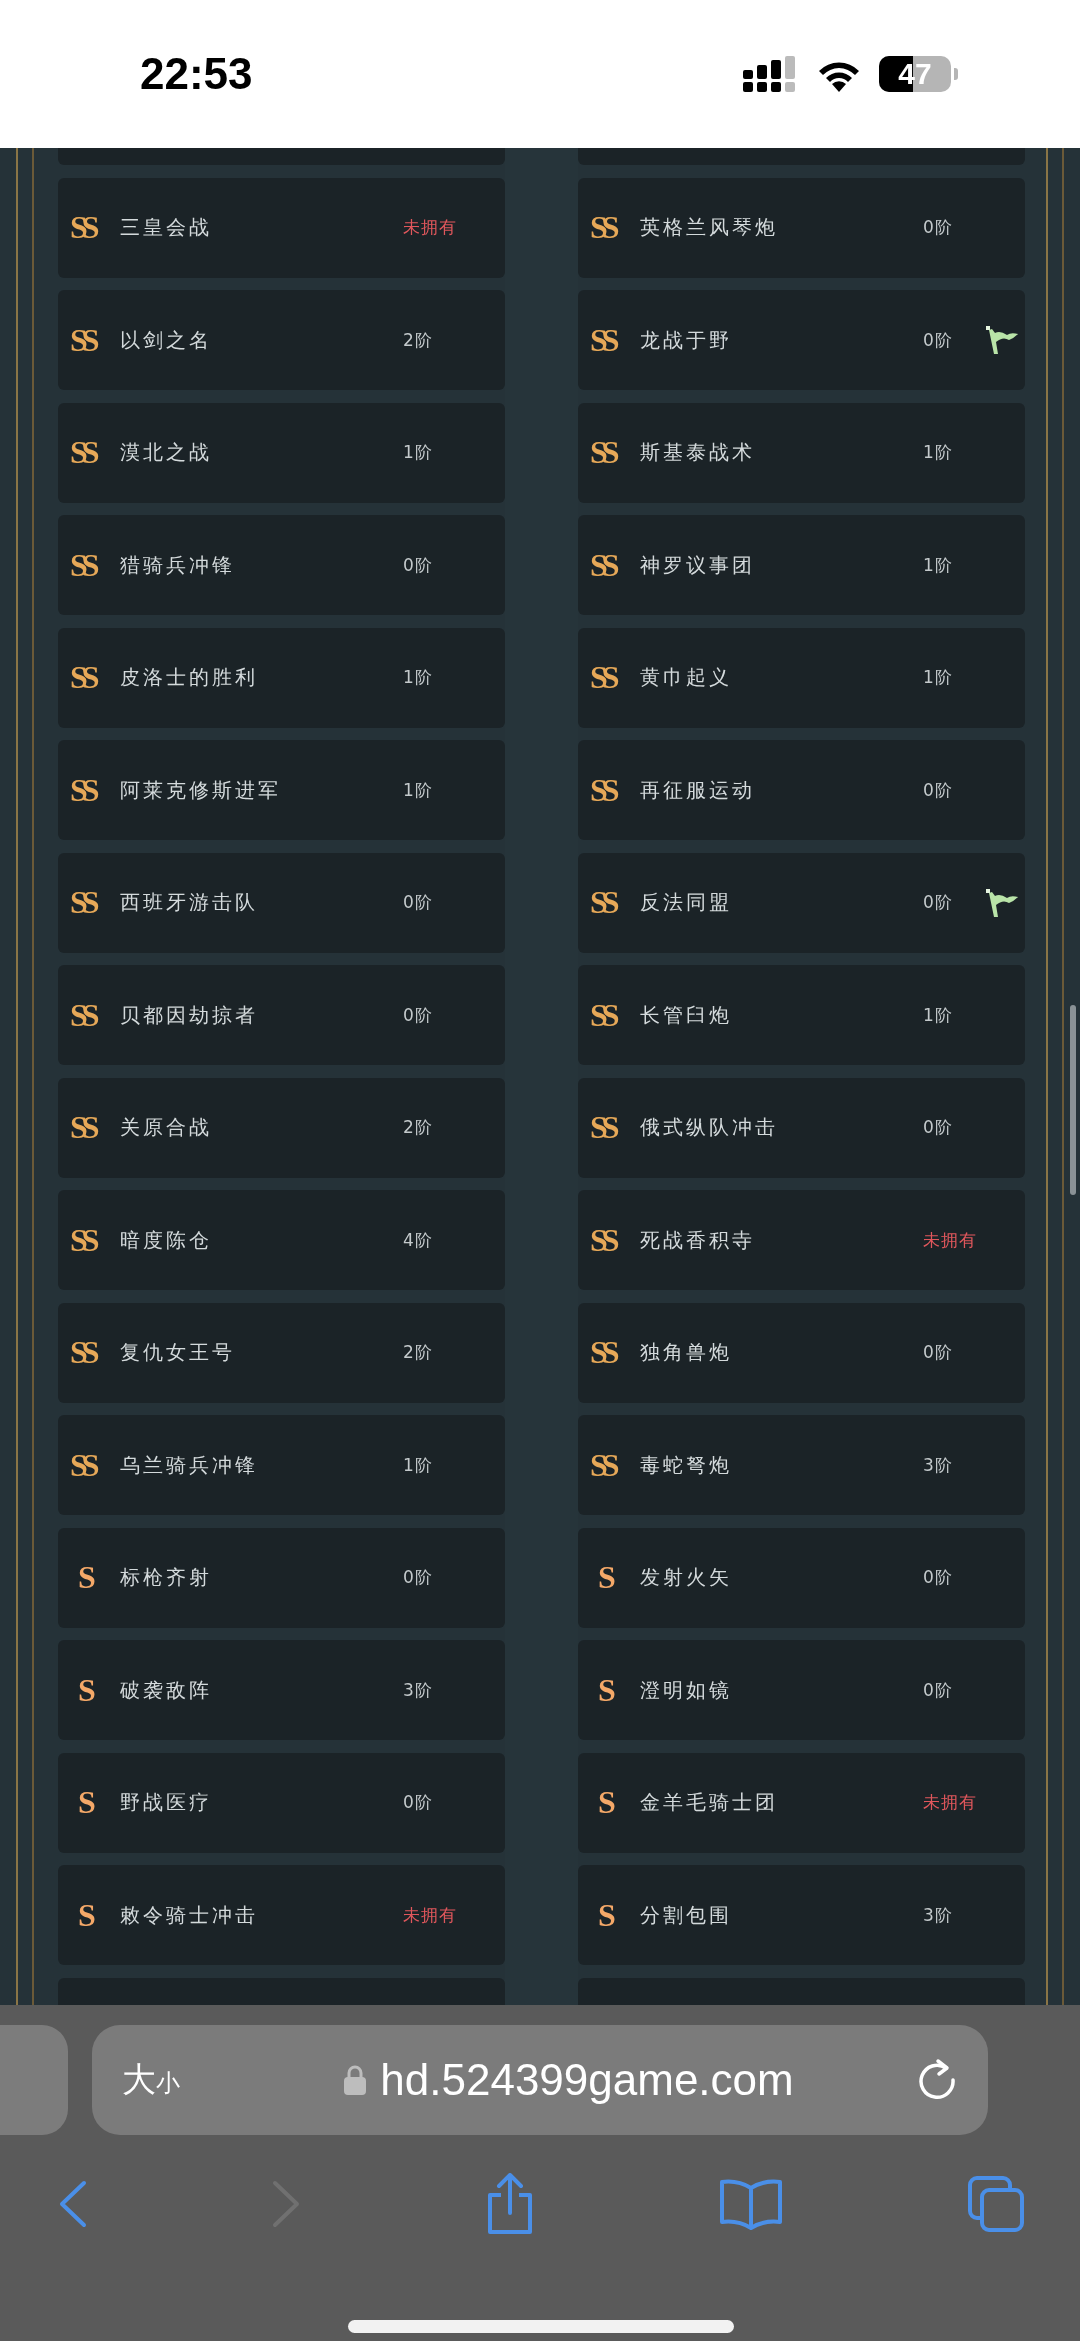  What do you see at coordinates (801, 1015) in the screenshot?
I see `tactic-card: SS 长管臼炮 1阶` at bounding box center [801, 1015].